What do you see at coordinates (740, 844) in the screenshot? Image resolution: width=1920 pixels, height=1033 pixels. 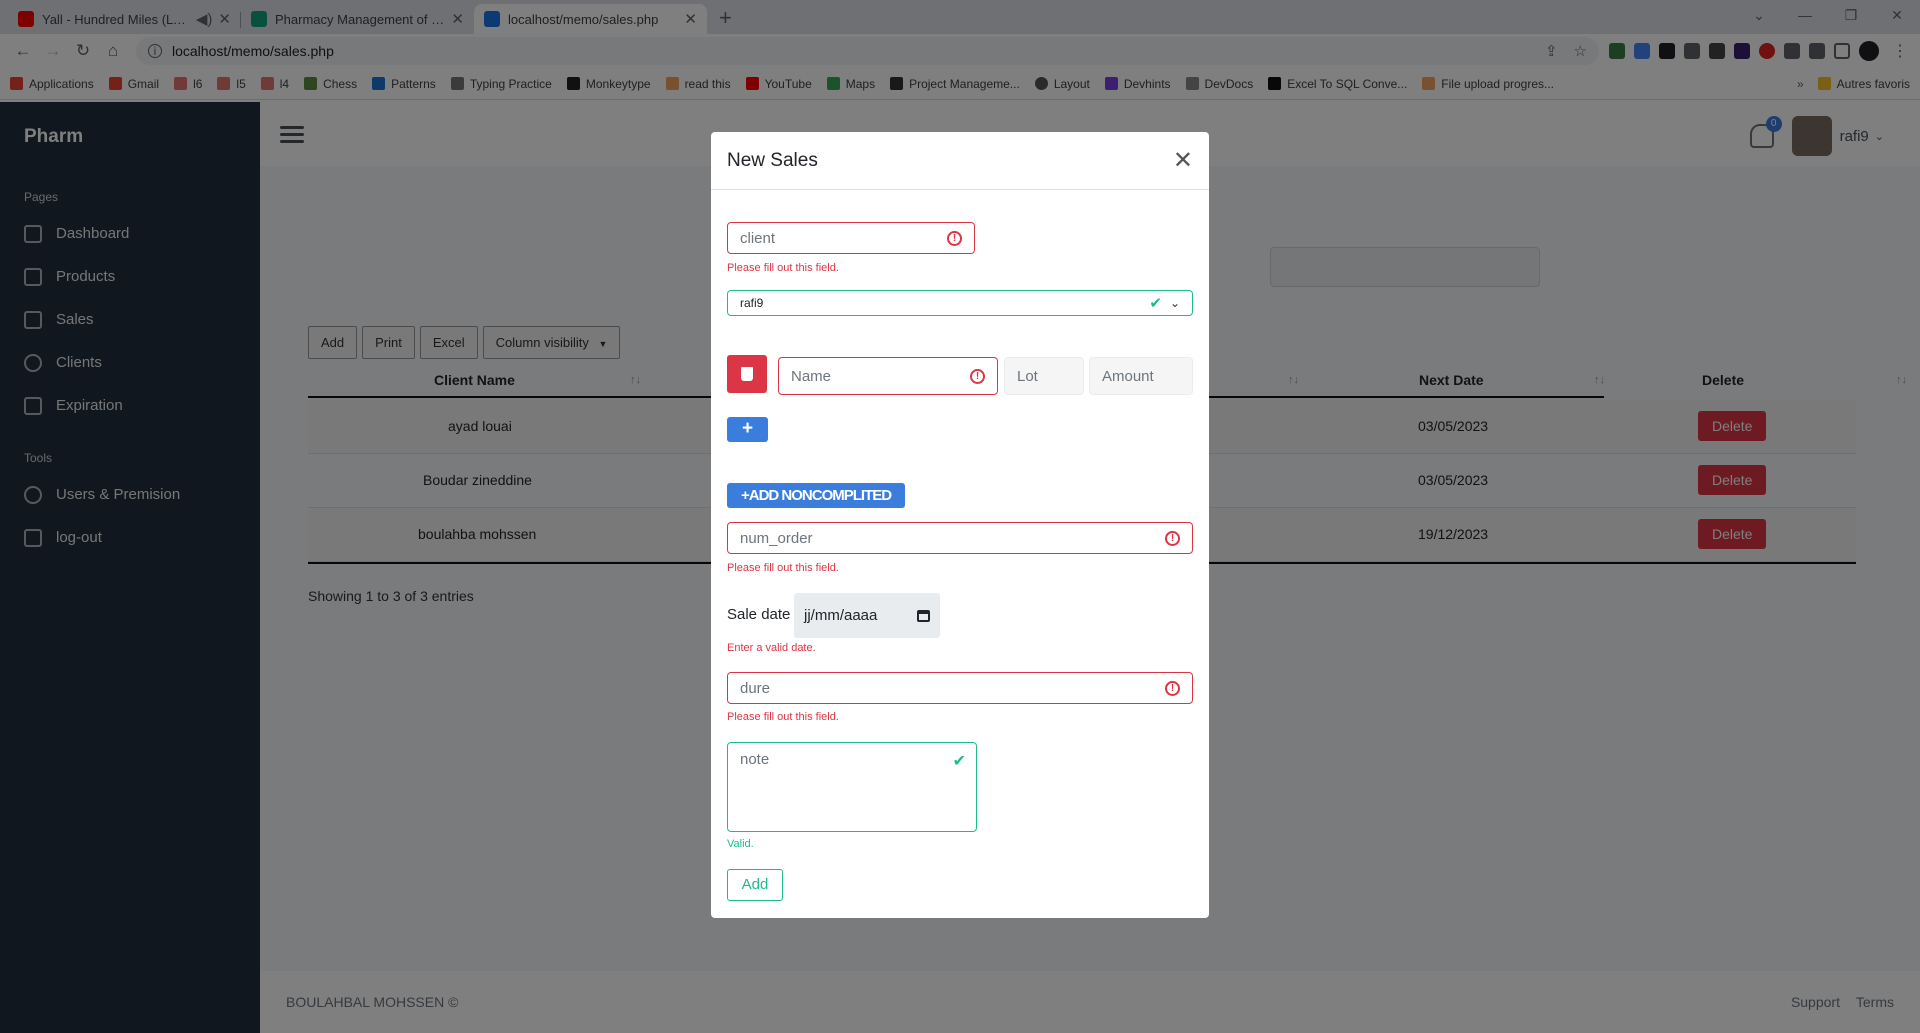 I see `note-feedback: Valid.` at bounding box center [740, 844].